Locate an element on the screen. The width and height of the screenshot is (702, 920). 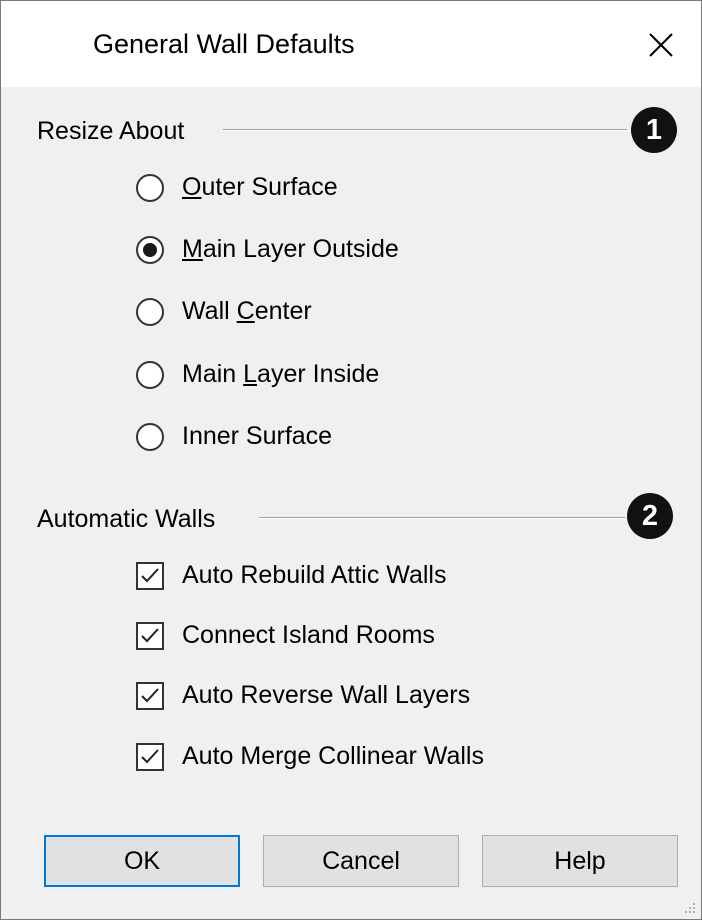
checkbox-label: Auto Reverse Wall Layers is located at coordinates (326, 695).